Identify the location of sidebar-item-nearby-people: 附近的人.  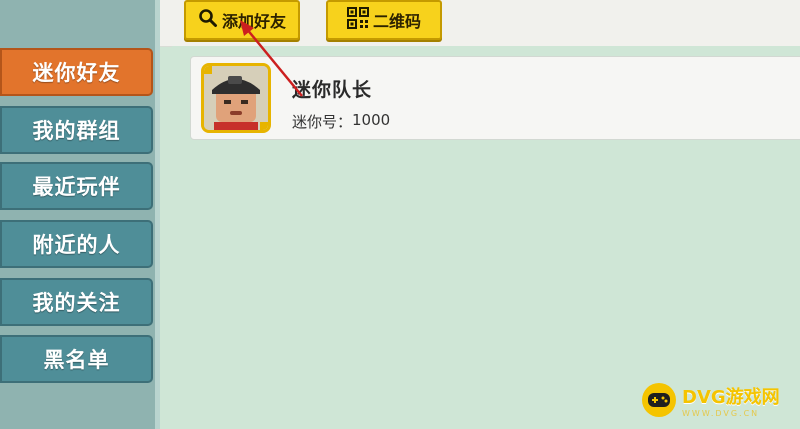
(76, 244).